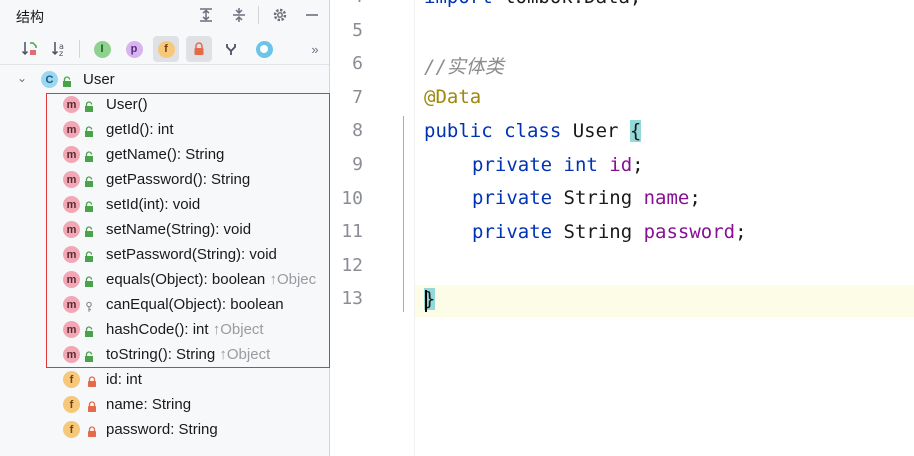  Describe the element at coordinates (426, 301) in the screenshot. I see `text-caret` at that location.